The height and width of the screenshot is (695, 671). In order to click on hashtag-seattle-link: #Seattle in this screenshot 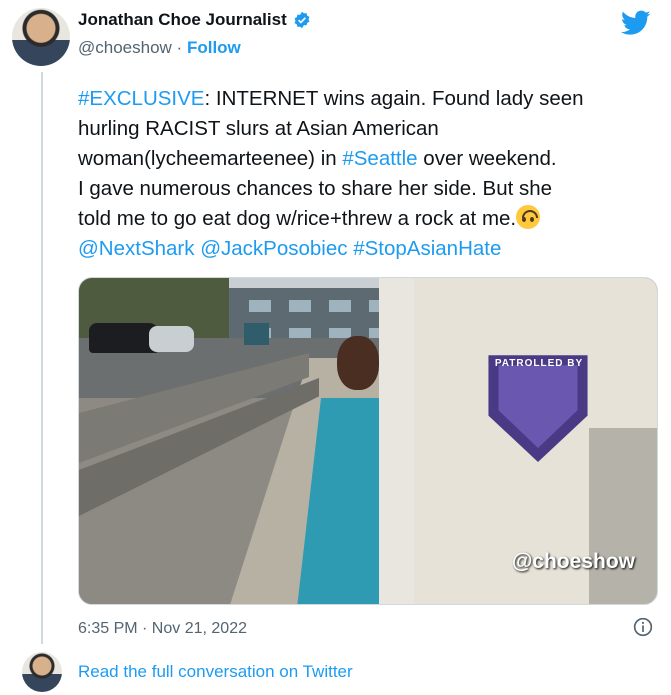, I will do `click(379, 158)`.